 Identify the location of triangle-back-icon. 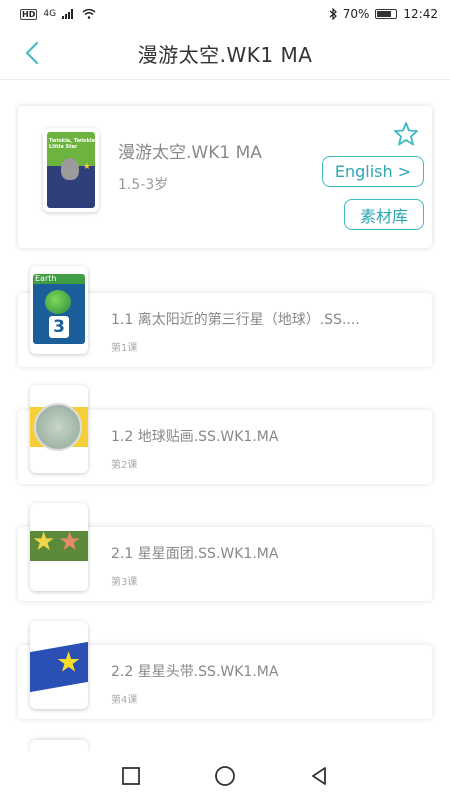
(319, 776).